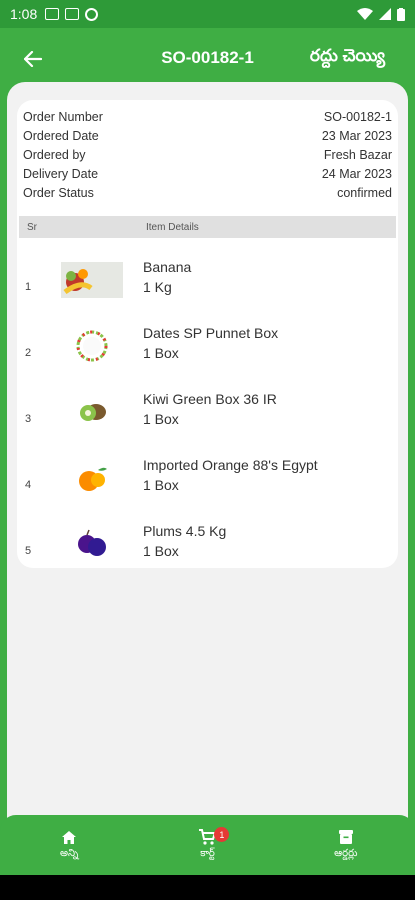 This screenshot has width=415, height=900. I want to click on info-label: Order Status, so click(58, 193).